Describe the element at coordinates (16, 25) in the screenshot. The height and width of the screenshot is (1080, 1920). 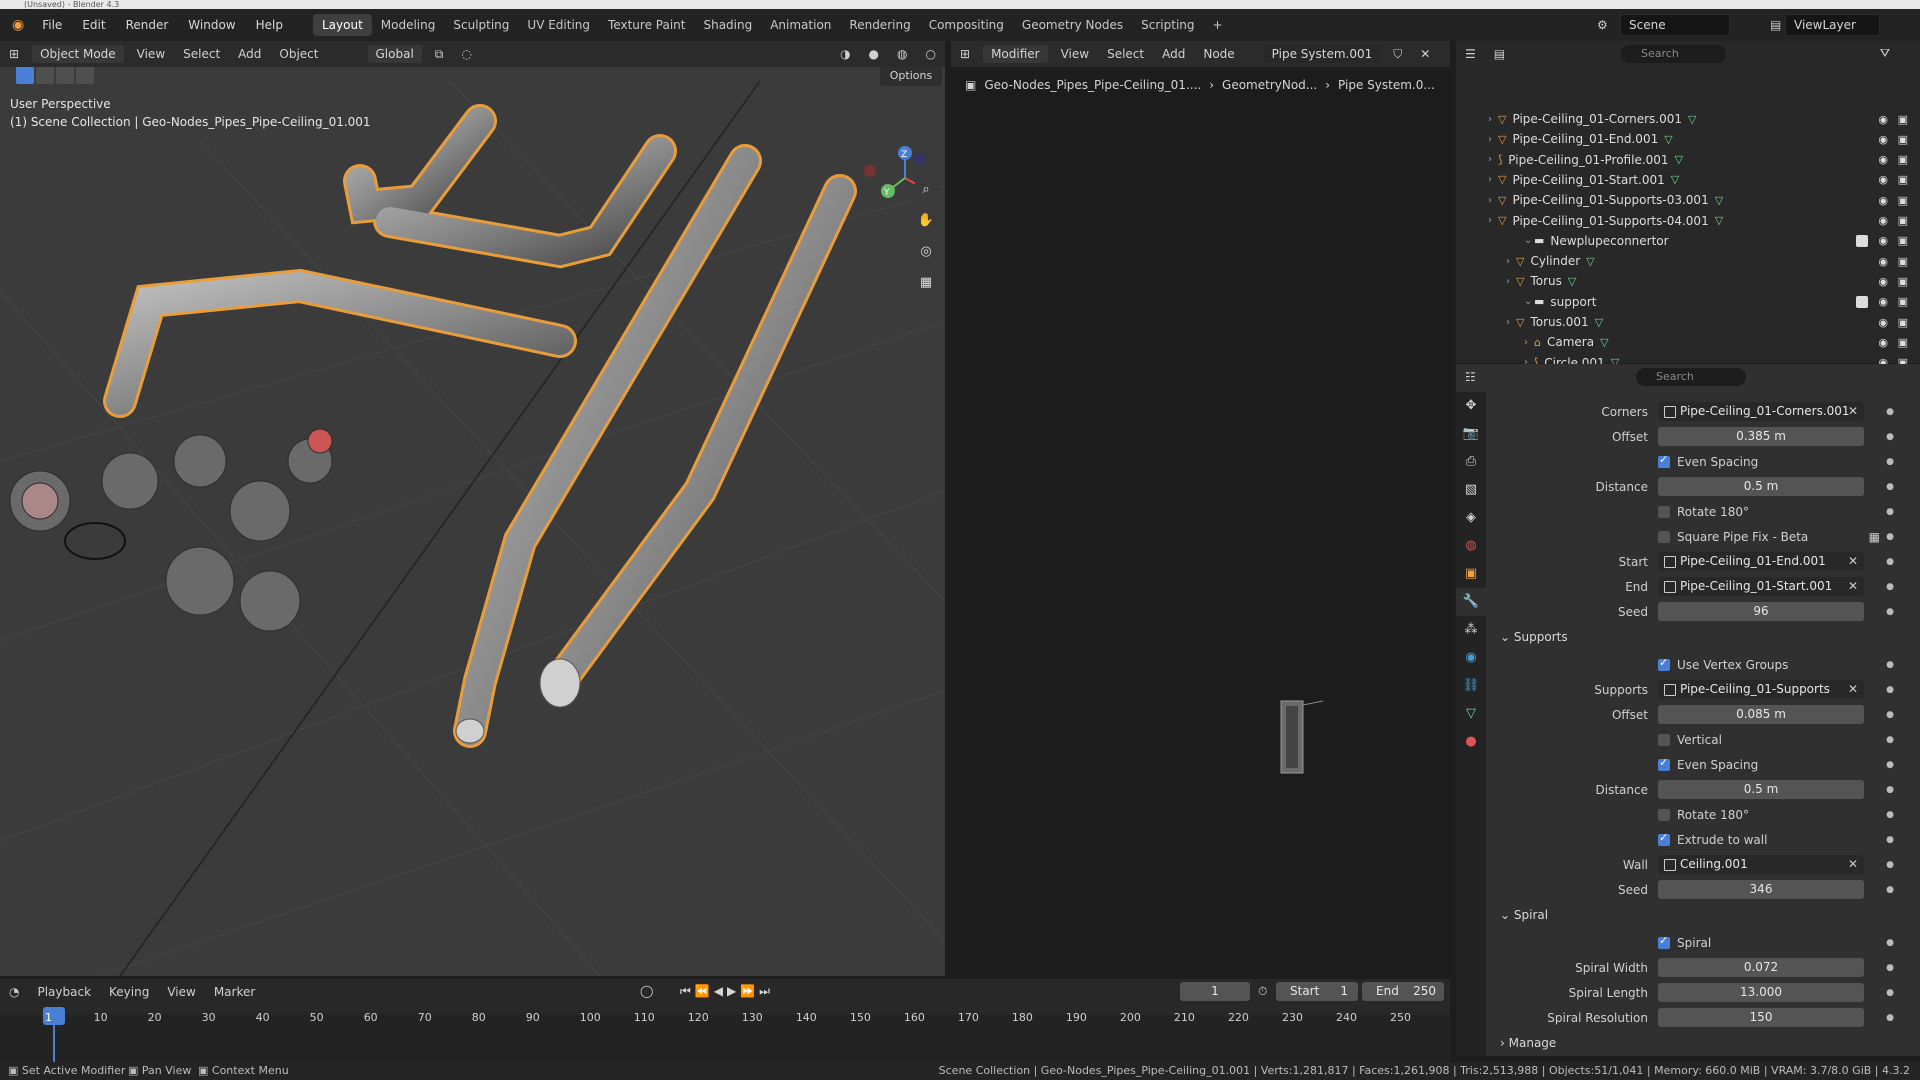
I see `blender-logo-icon: ◉` at that location.